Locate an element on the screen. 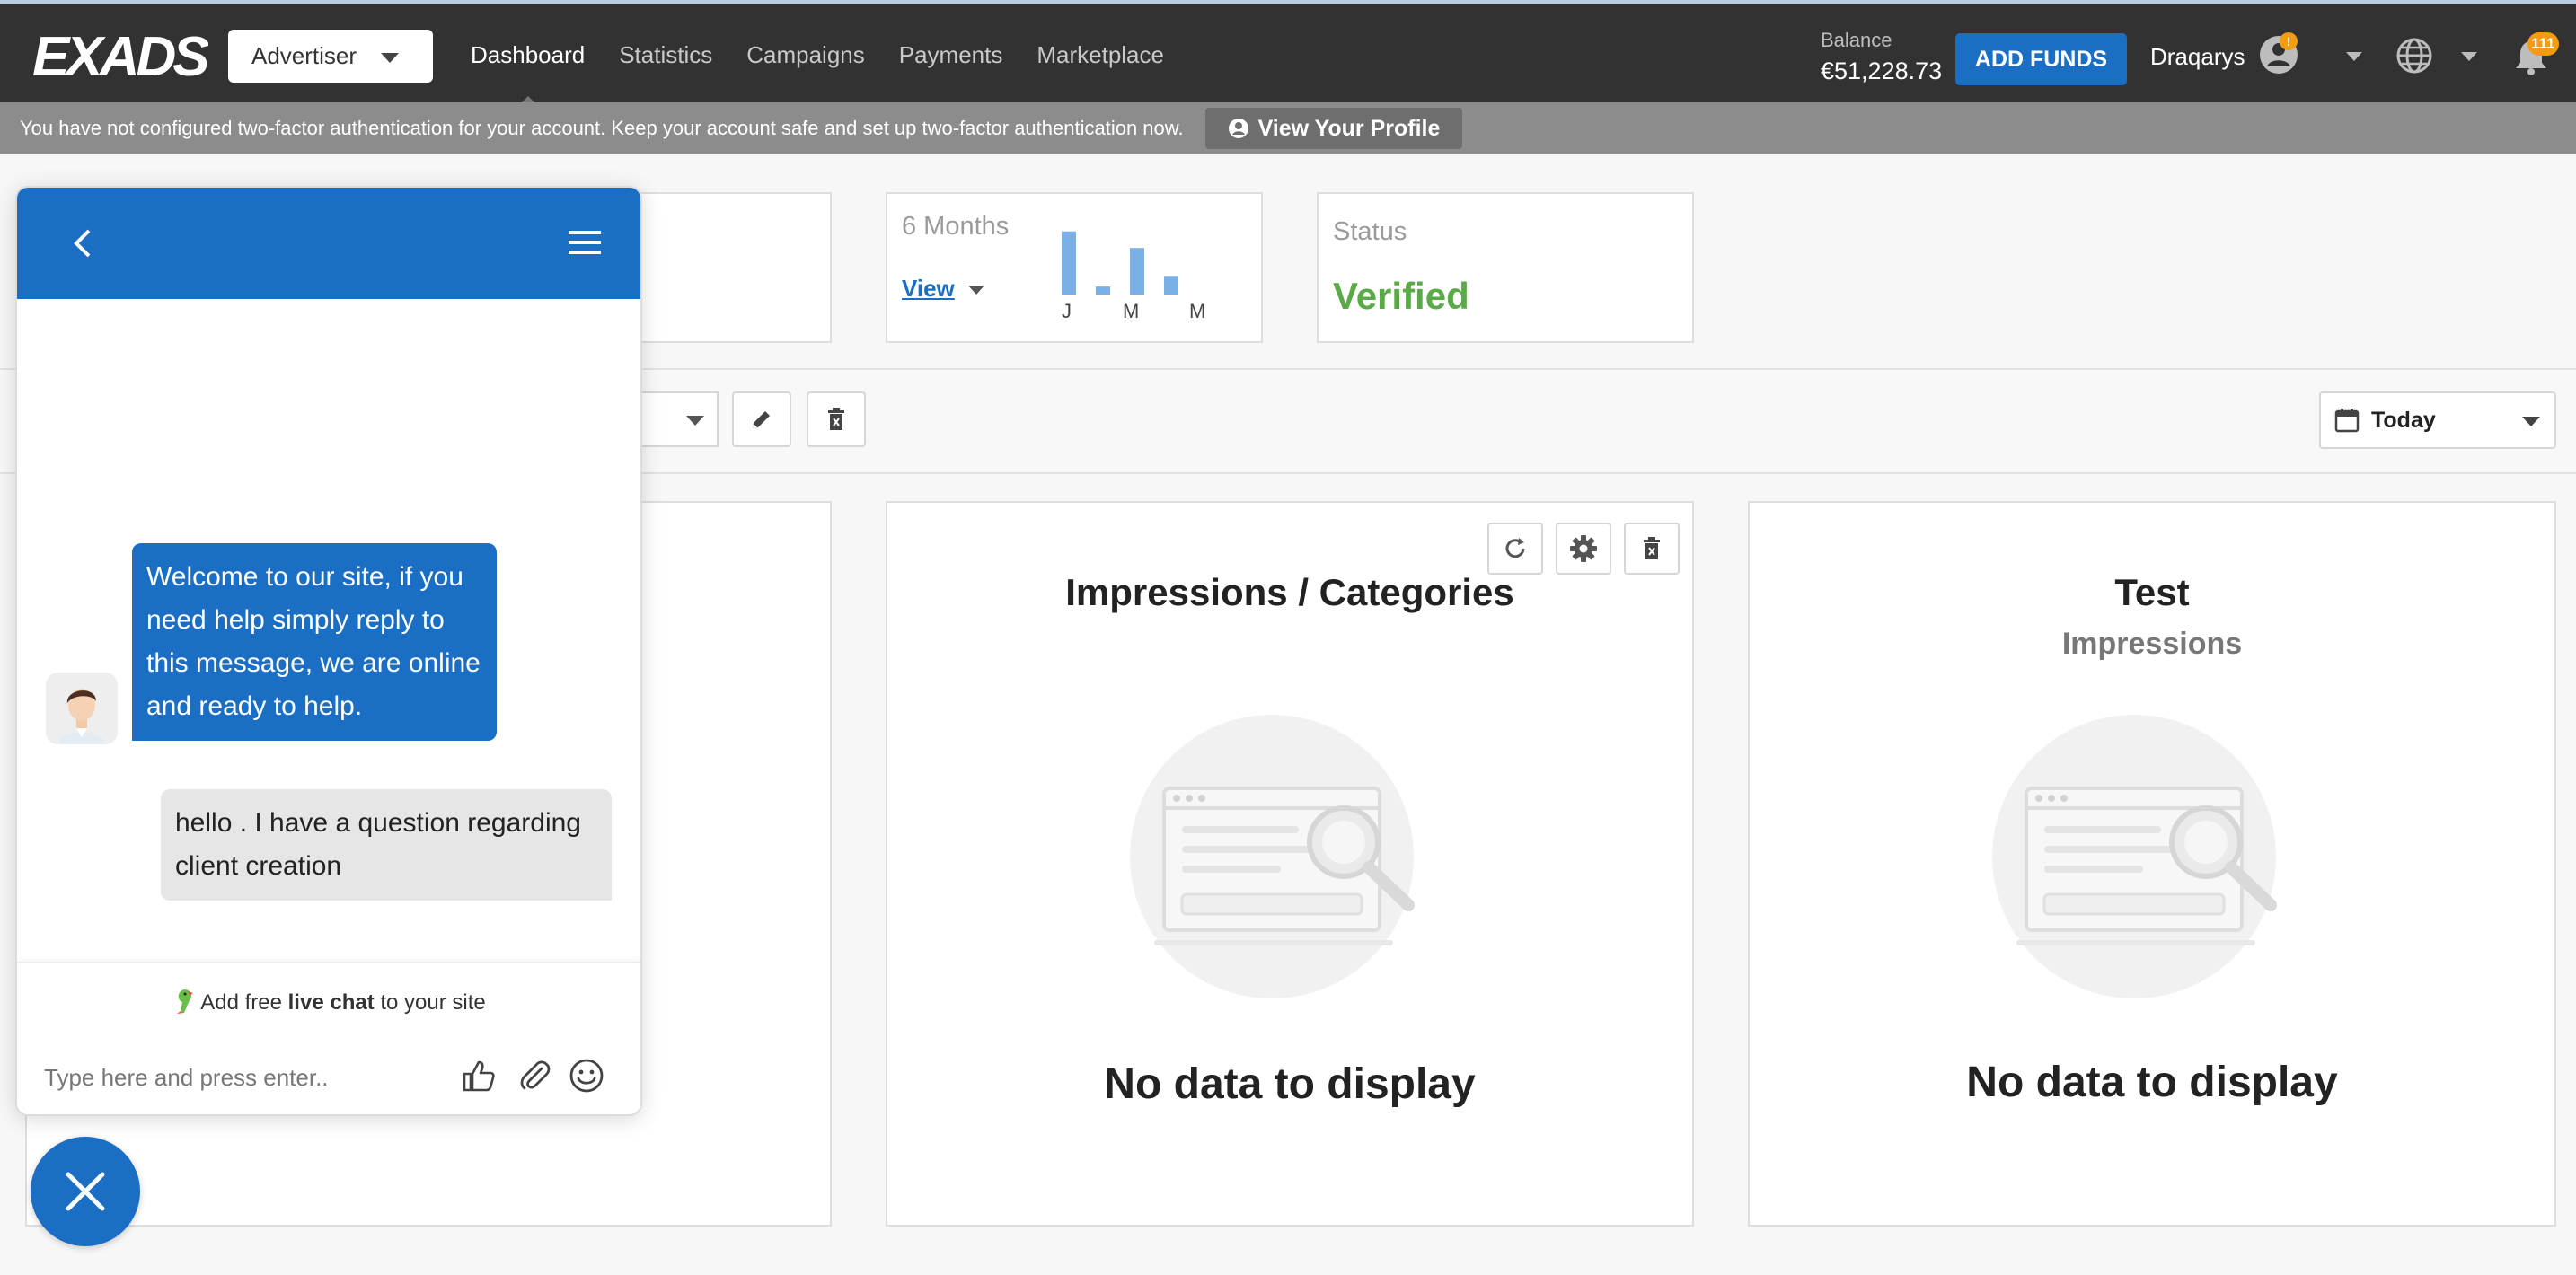  balance-display: Balance €51,228.73 is located at coordinates (1881, 57).